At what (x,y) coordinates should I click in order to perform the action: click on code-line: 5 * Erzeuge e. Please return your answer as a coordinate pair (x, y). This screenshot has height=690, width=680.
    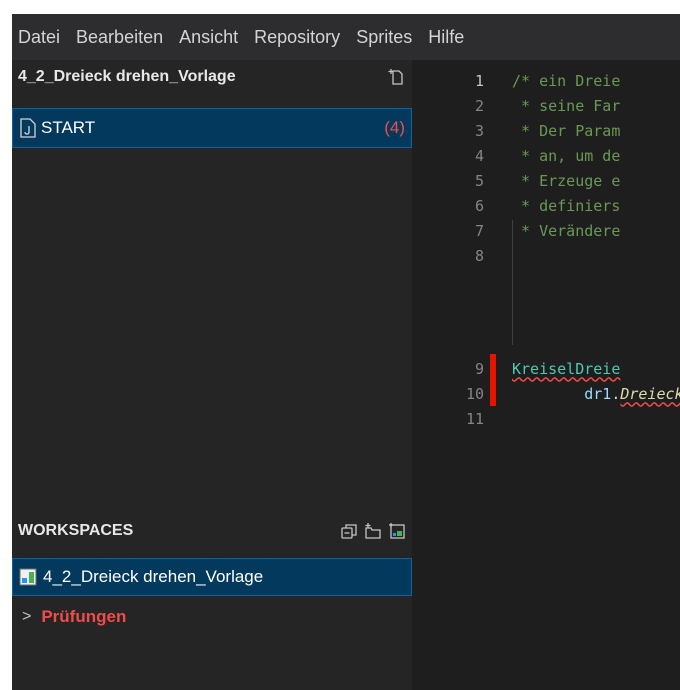
    Looking at the image, I should click on (546, 180).